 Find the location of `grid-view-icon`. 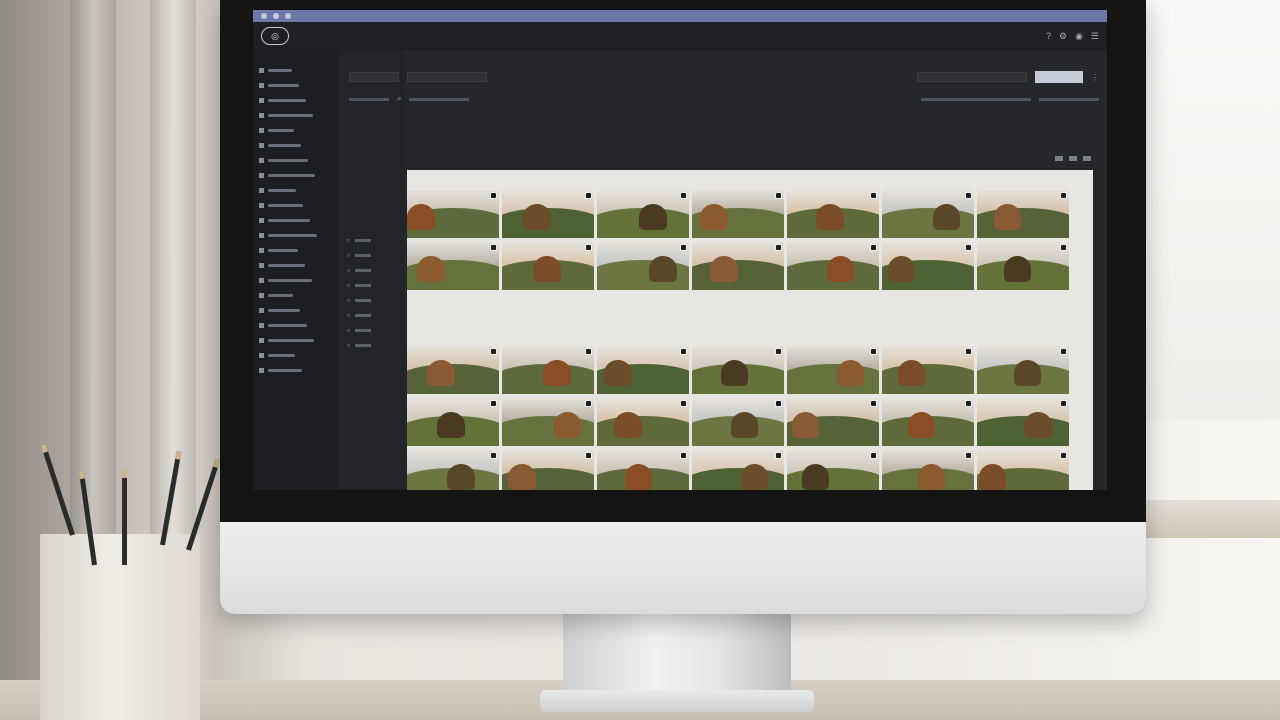

grid-view-icon is located at coordinates (1059, 158).